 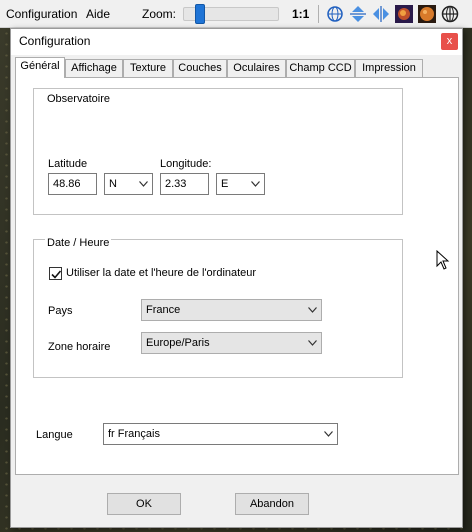 I want to click on menu-aide: Aide, so click(x=98, y=14).